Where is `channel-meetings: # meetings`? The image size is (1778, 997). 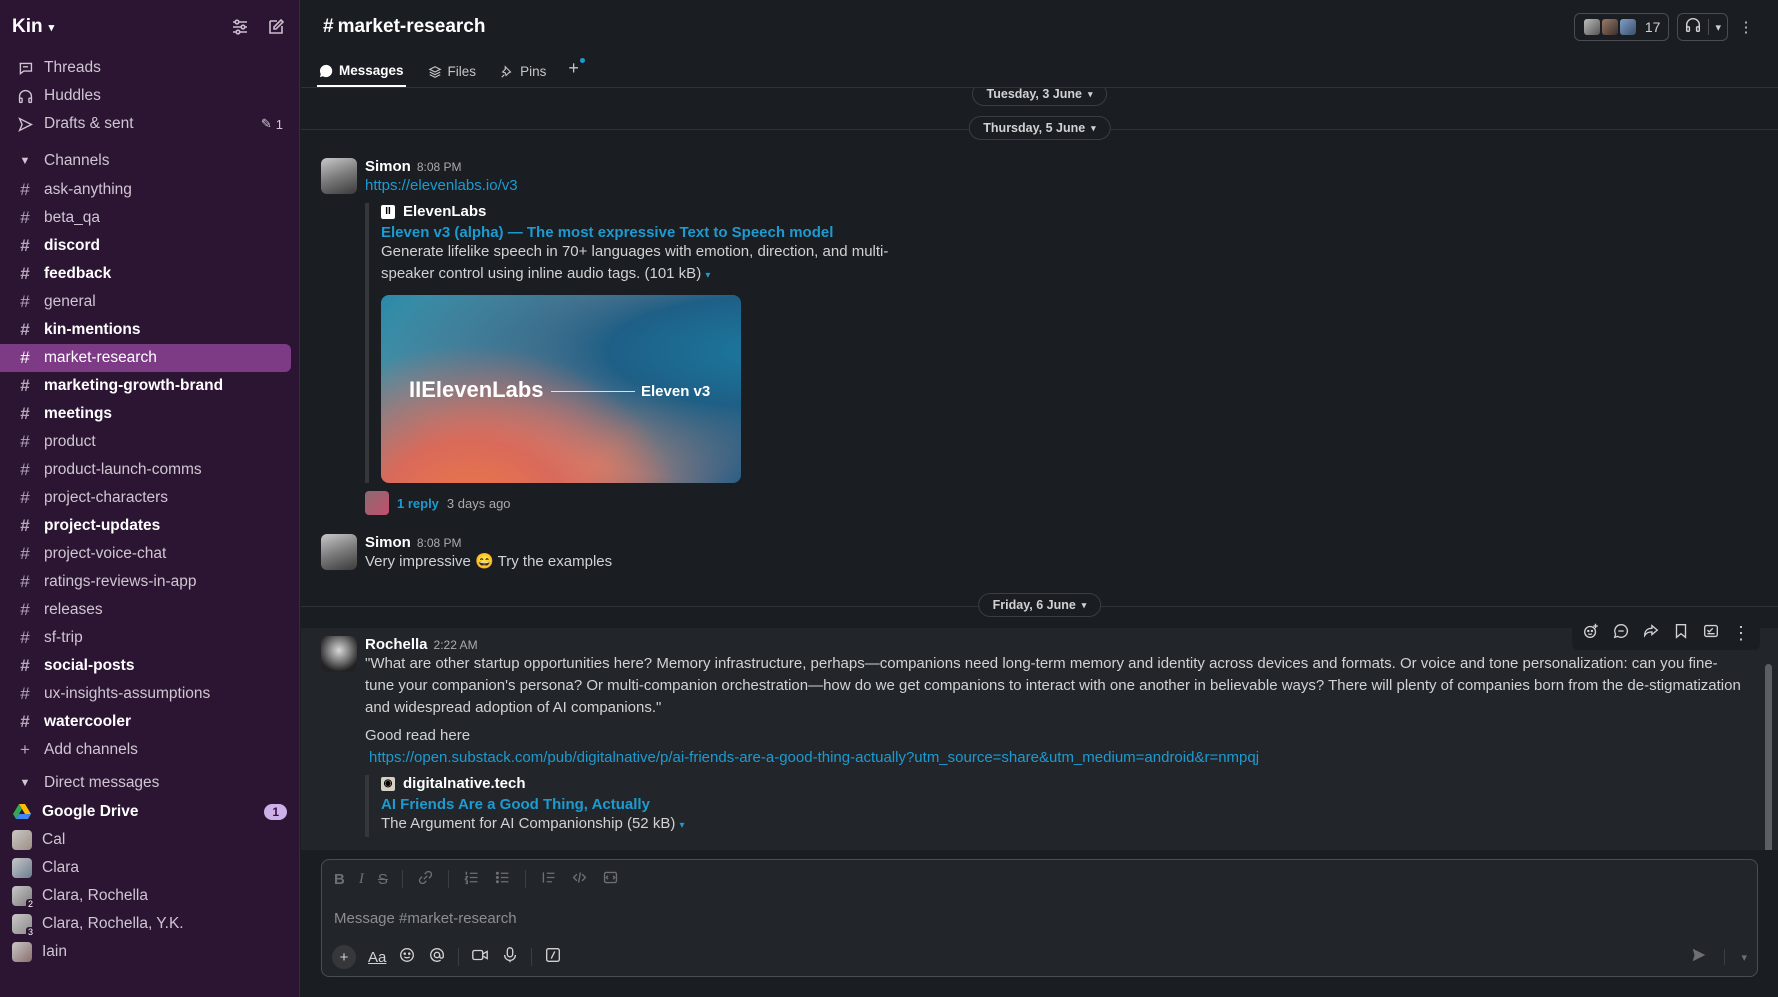
channel-meetings: # meetings is located at coordinates (149, 414).